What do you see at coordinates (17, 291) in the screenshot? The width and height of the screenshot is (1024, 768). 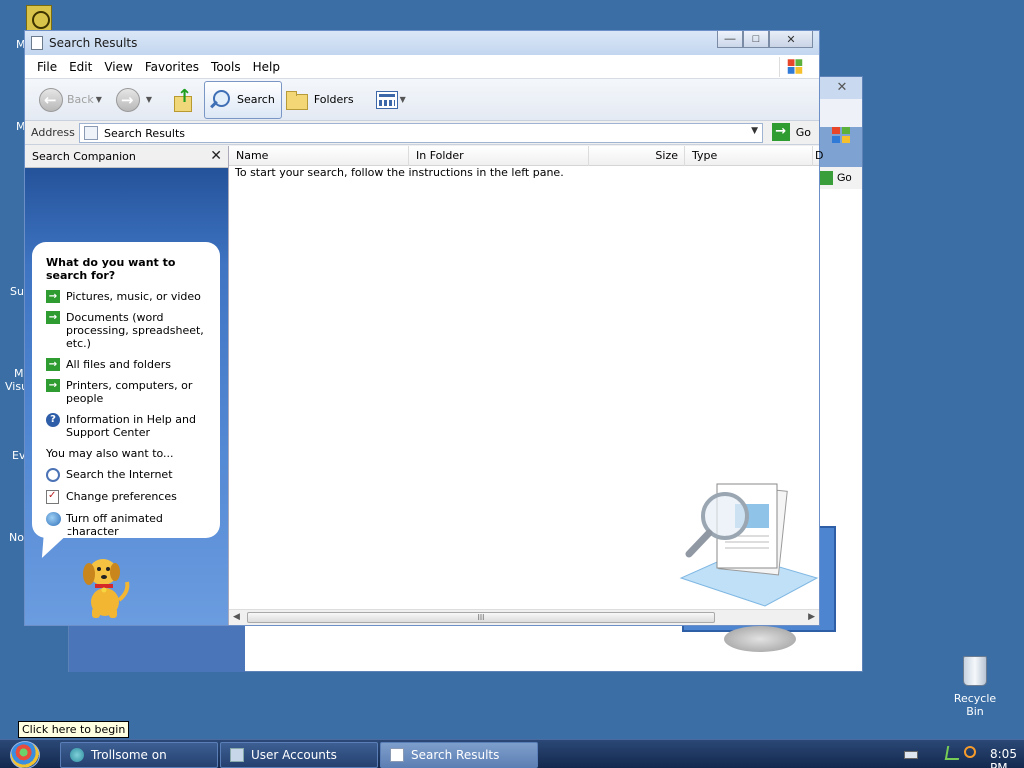 I see `desktop-icon-label-fragment: Su` at bounding box center [17, 291].